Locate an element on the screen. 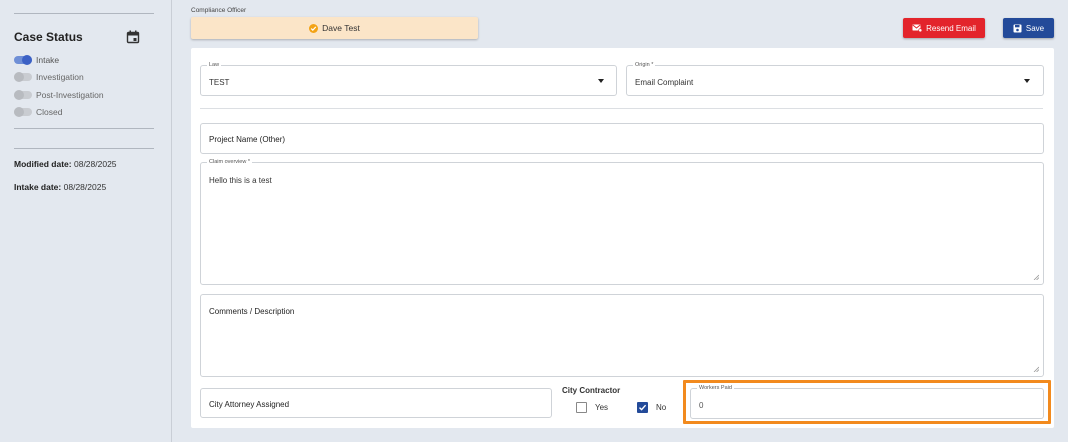 This screenshot has width=1068, height=442. law-value: TEST is located at coordinates (219, 82).